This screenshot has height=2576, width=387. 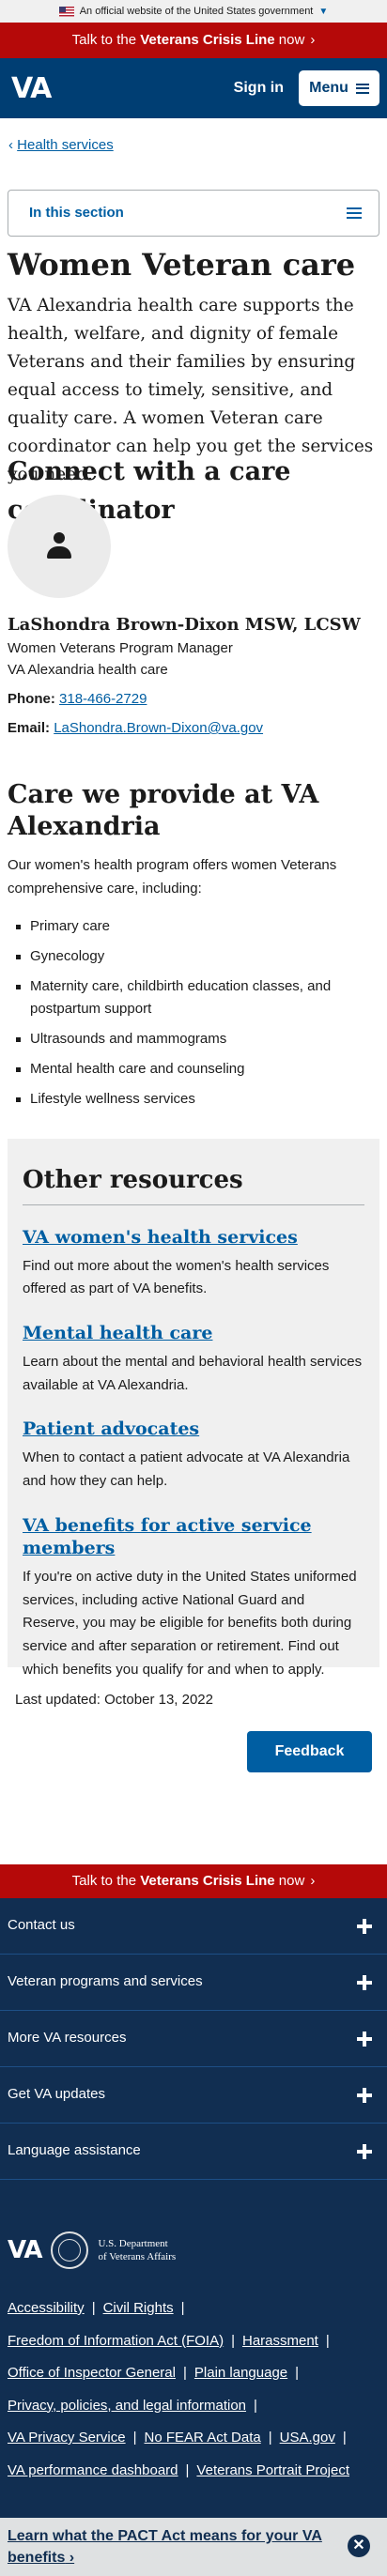 I want to click on footer-crisis-line-bar: Talk to the Veterans Crisis Line now ›, so click(x=193, y=1881).